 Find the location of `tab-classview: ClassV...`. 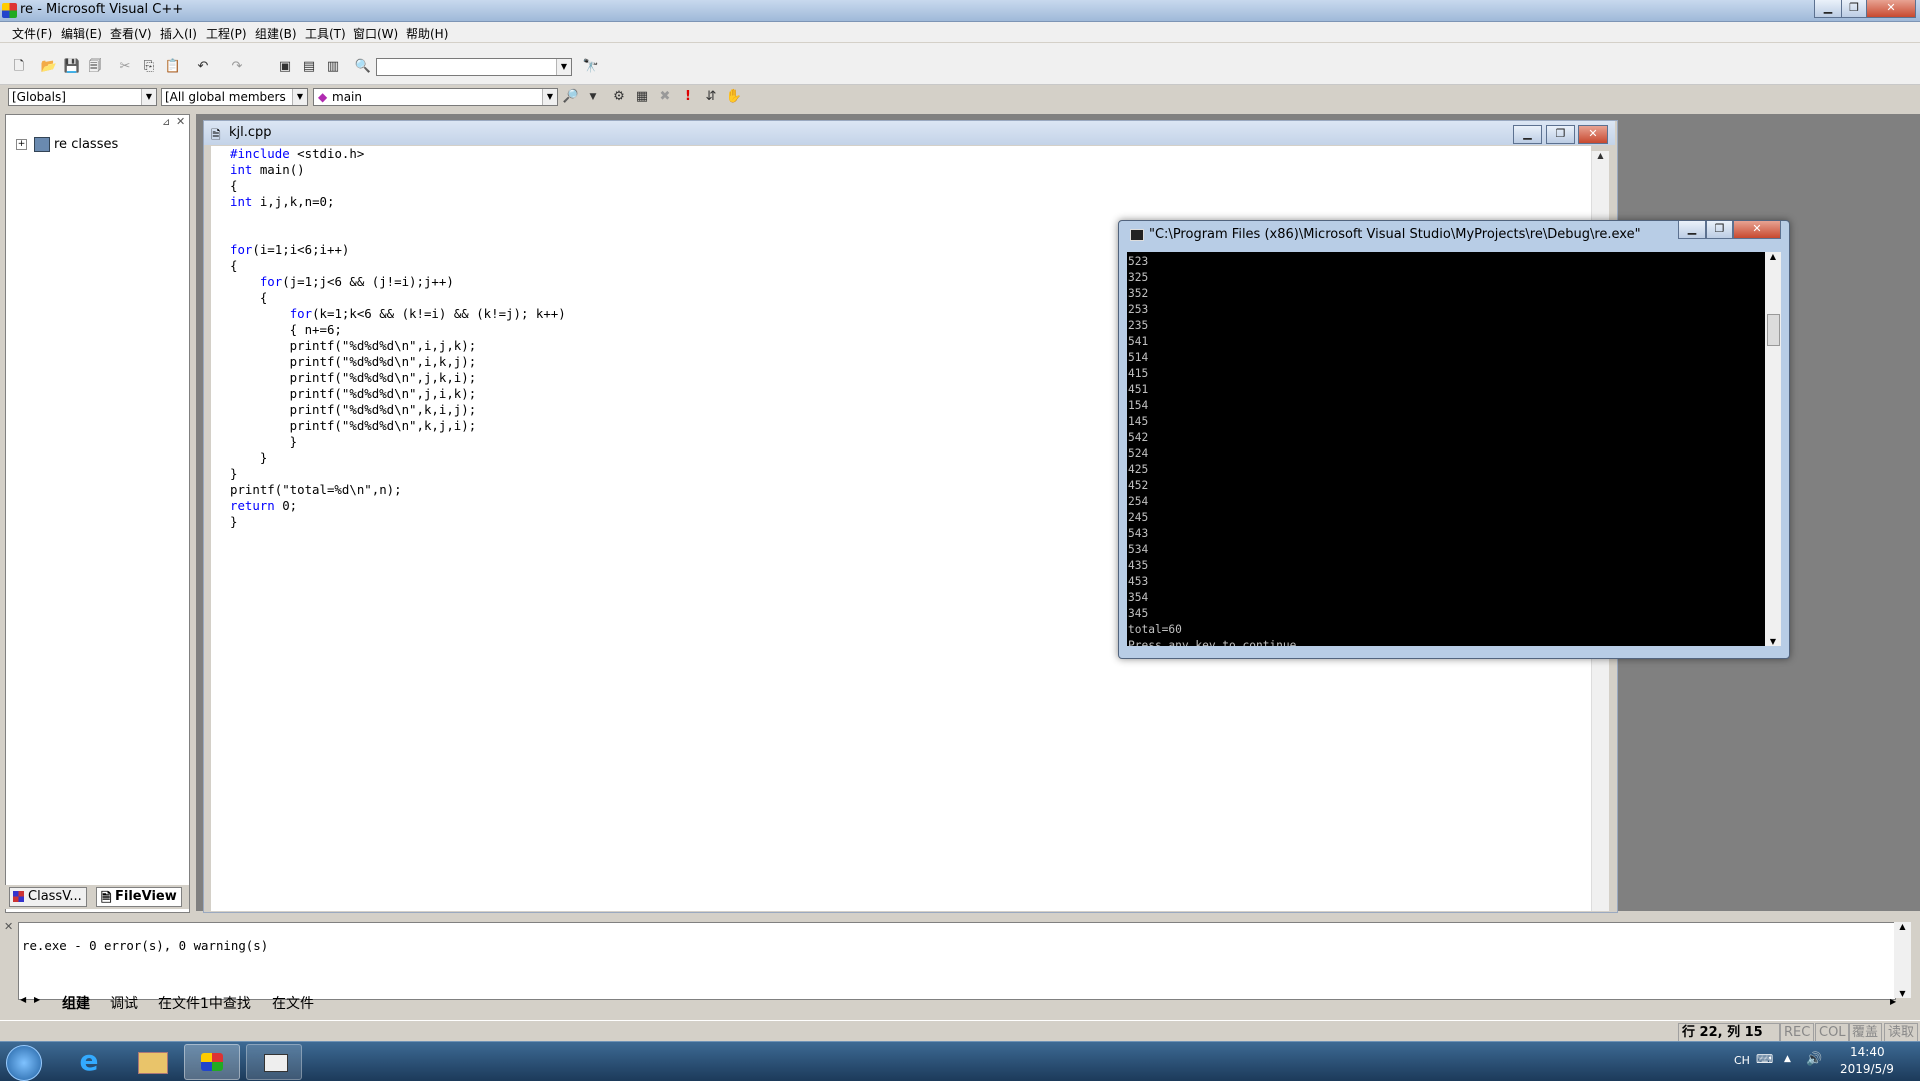

tab-classview: ClassV... is located at coordinates (48, 897).